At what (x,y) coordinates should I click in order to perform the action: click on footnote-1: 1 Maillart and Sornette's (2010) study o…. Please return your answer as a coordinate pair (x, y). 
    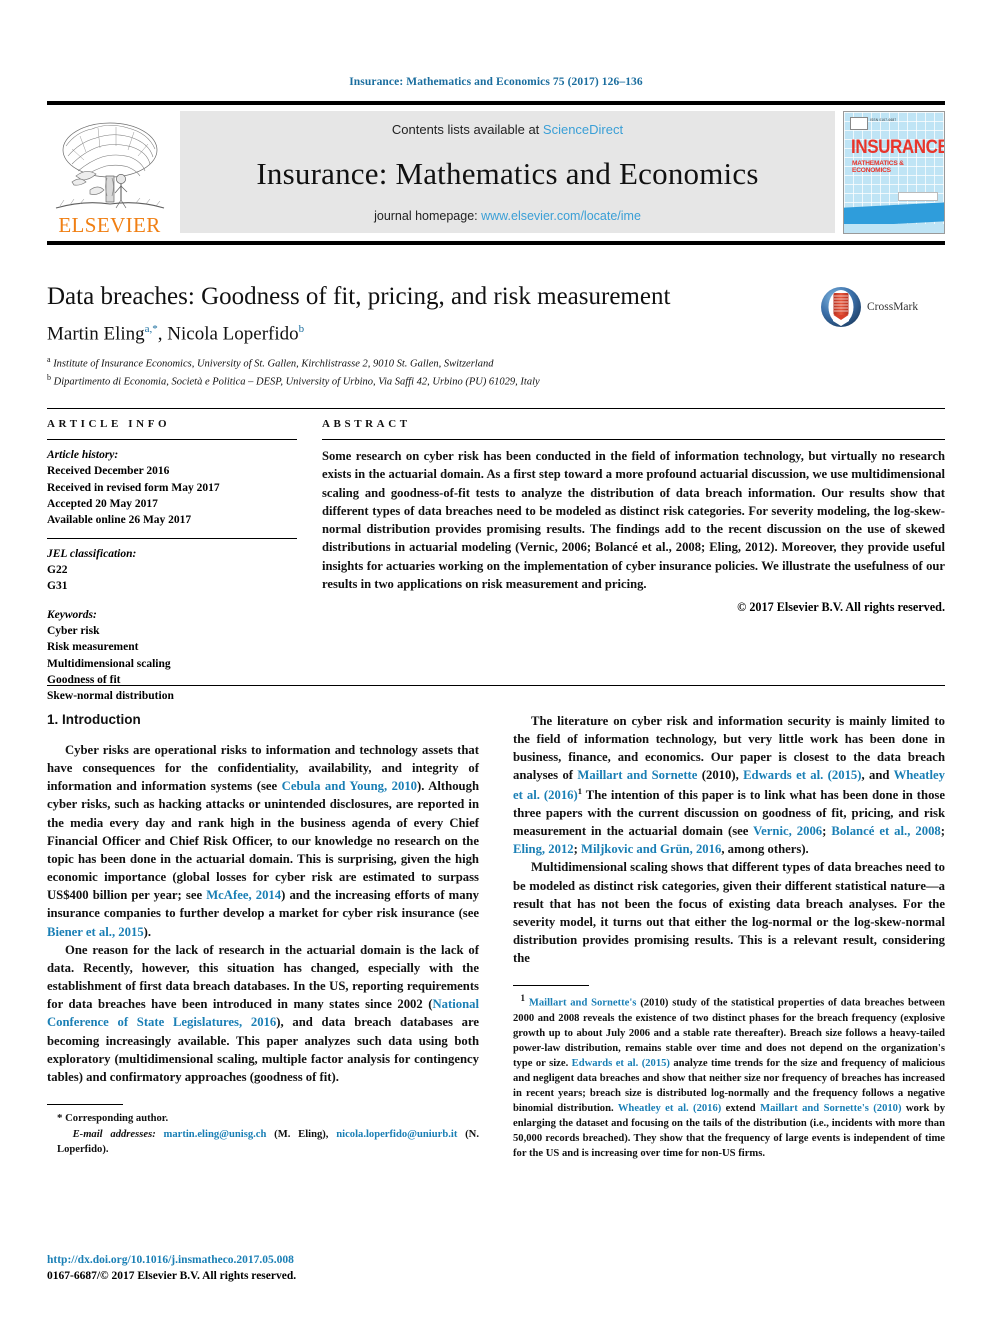
    Looking at the image, I should click on (729, 1076).